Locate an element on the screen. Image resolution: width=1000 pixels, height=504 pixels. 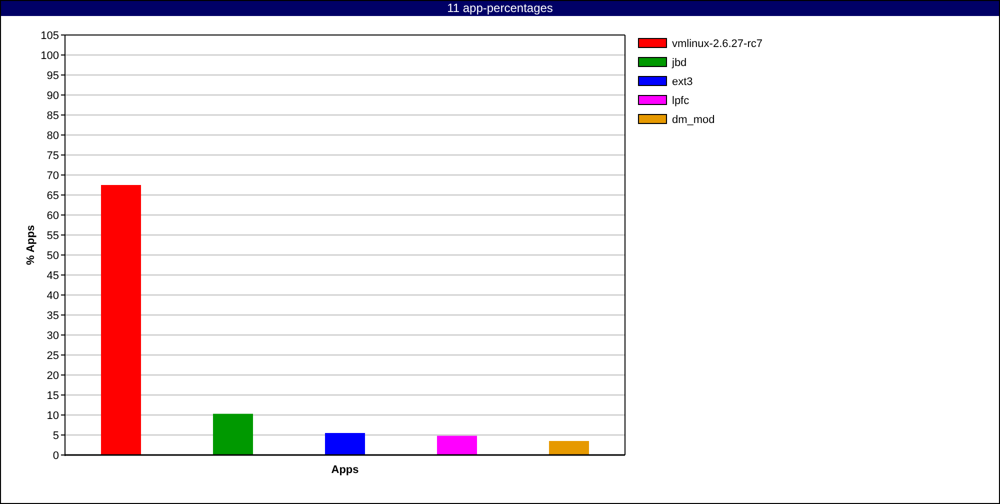
tick-label: 85 is located at coordinates (52, 116).